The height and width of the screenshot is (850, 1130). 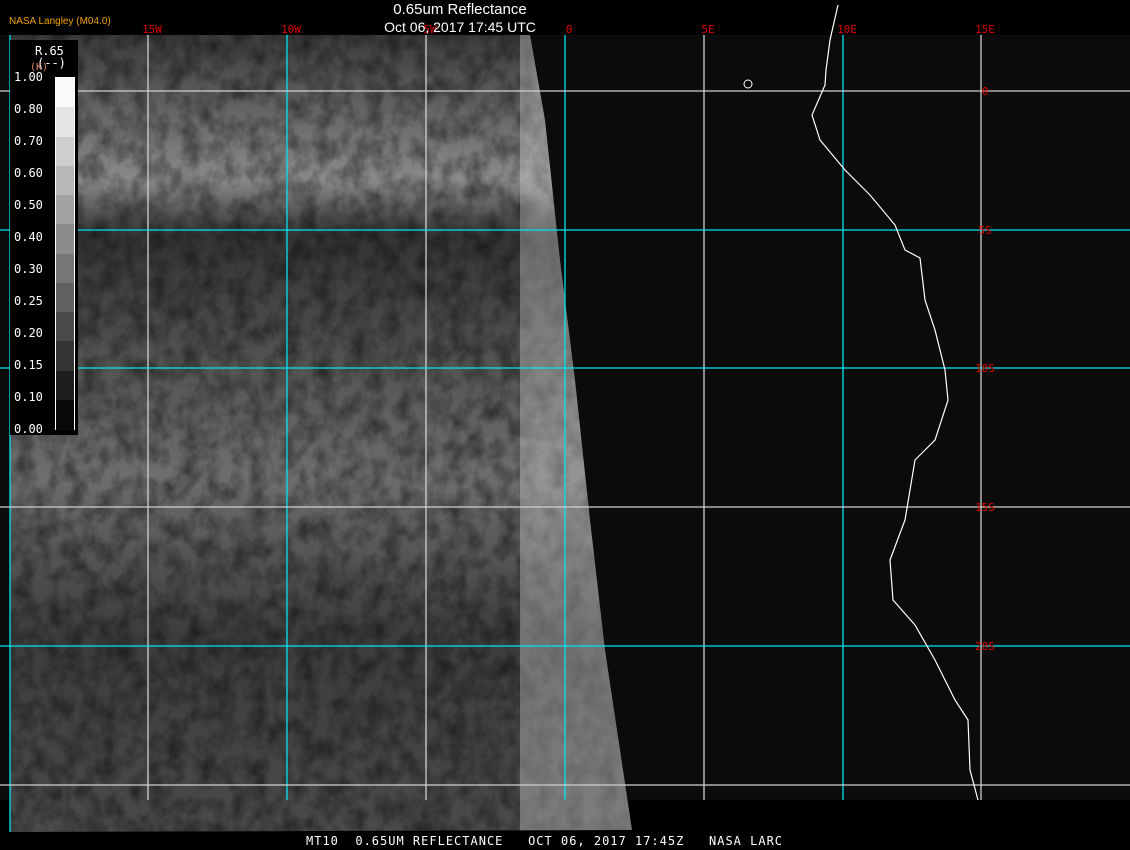 What do you see at coordinates (28, 365) in the screenshot?
I see `colorbar-tick-label: 0.15` at bounding box center [28, 365].